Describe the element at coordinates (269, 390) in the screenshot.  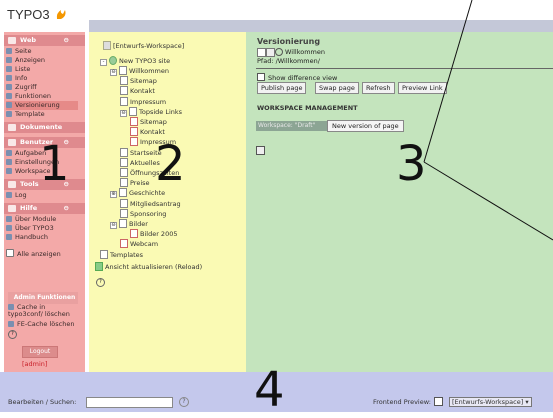
I see `annotation-4: 4` at that location.